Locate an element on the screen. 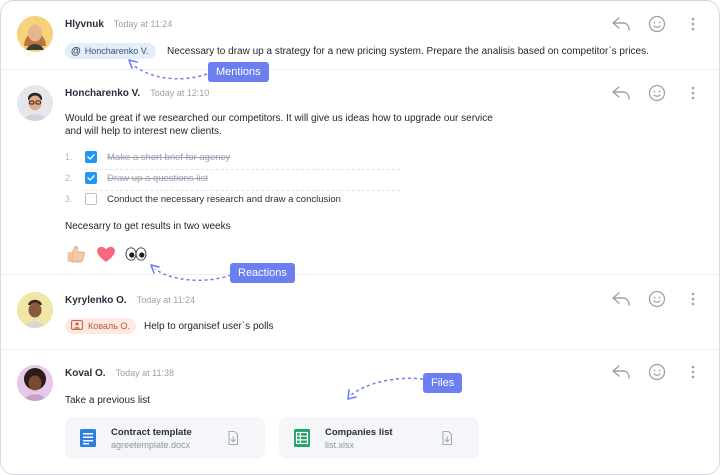 The image size is (720, 475). mentions-callout: Mentions is located at coordinates (238, 72).